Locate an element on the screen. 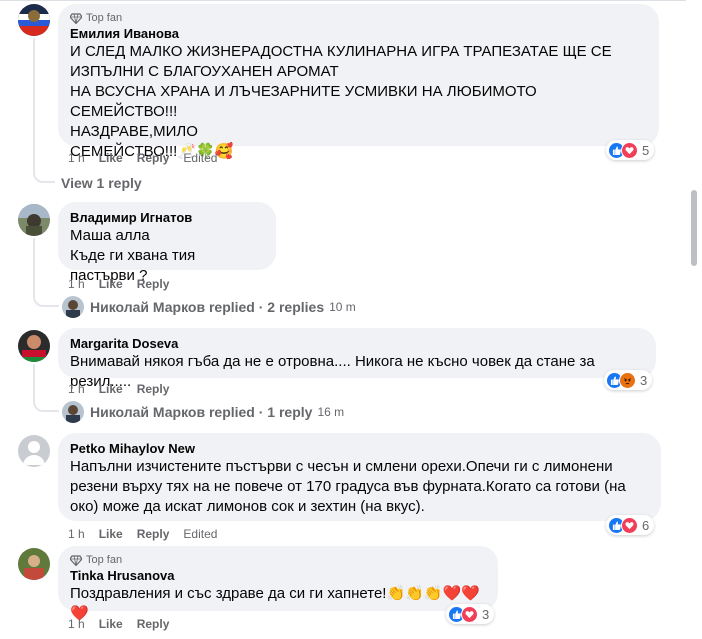  replies-summary: Николай Марков replied · 2 replies 10 m is located at coordinates (209, 307).